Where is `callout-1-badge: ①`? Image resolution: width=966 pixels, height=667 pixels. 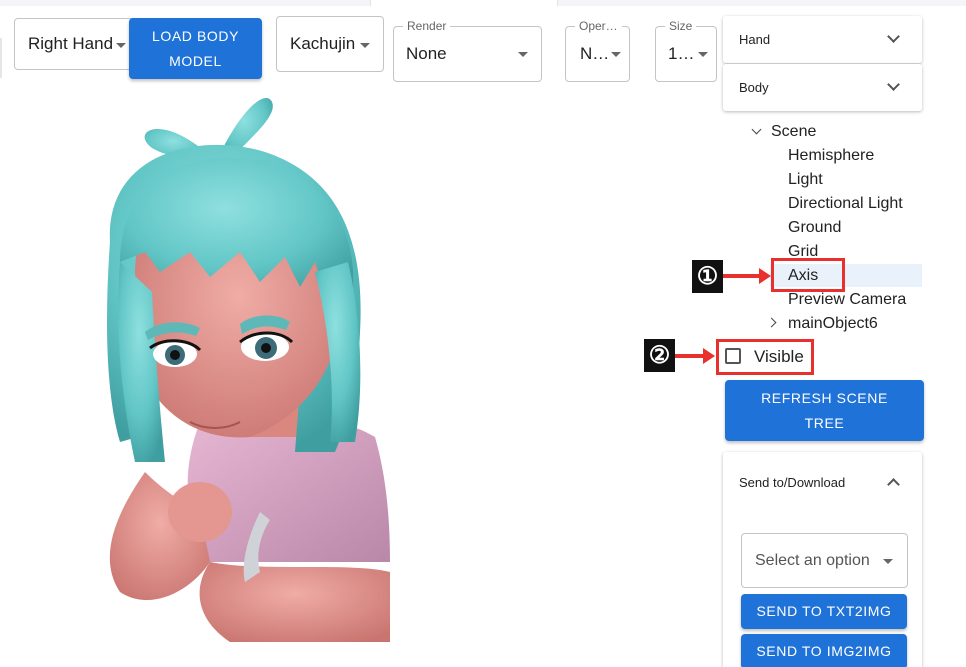
callout-1-badge: ① is located at coordinates (707, 276).